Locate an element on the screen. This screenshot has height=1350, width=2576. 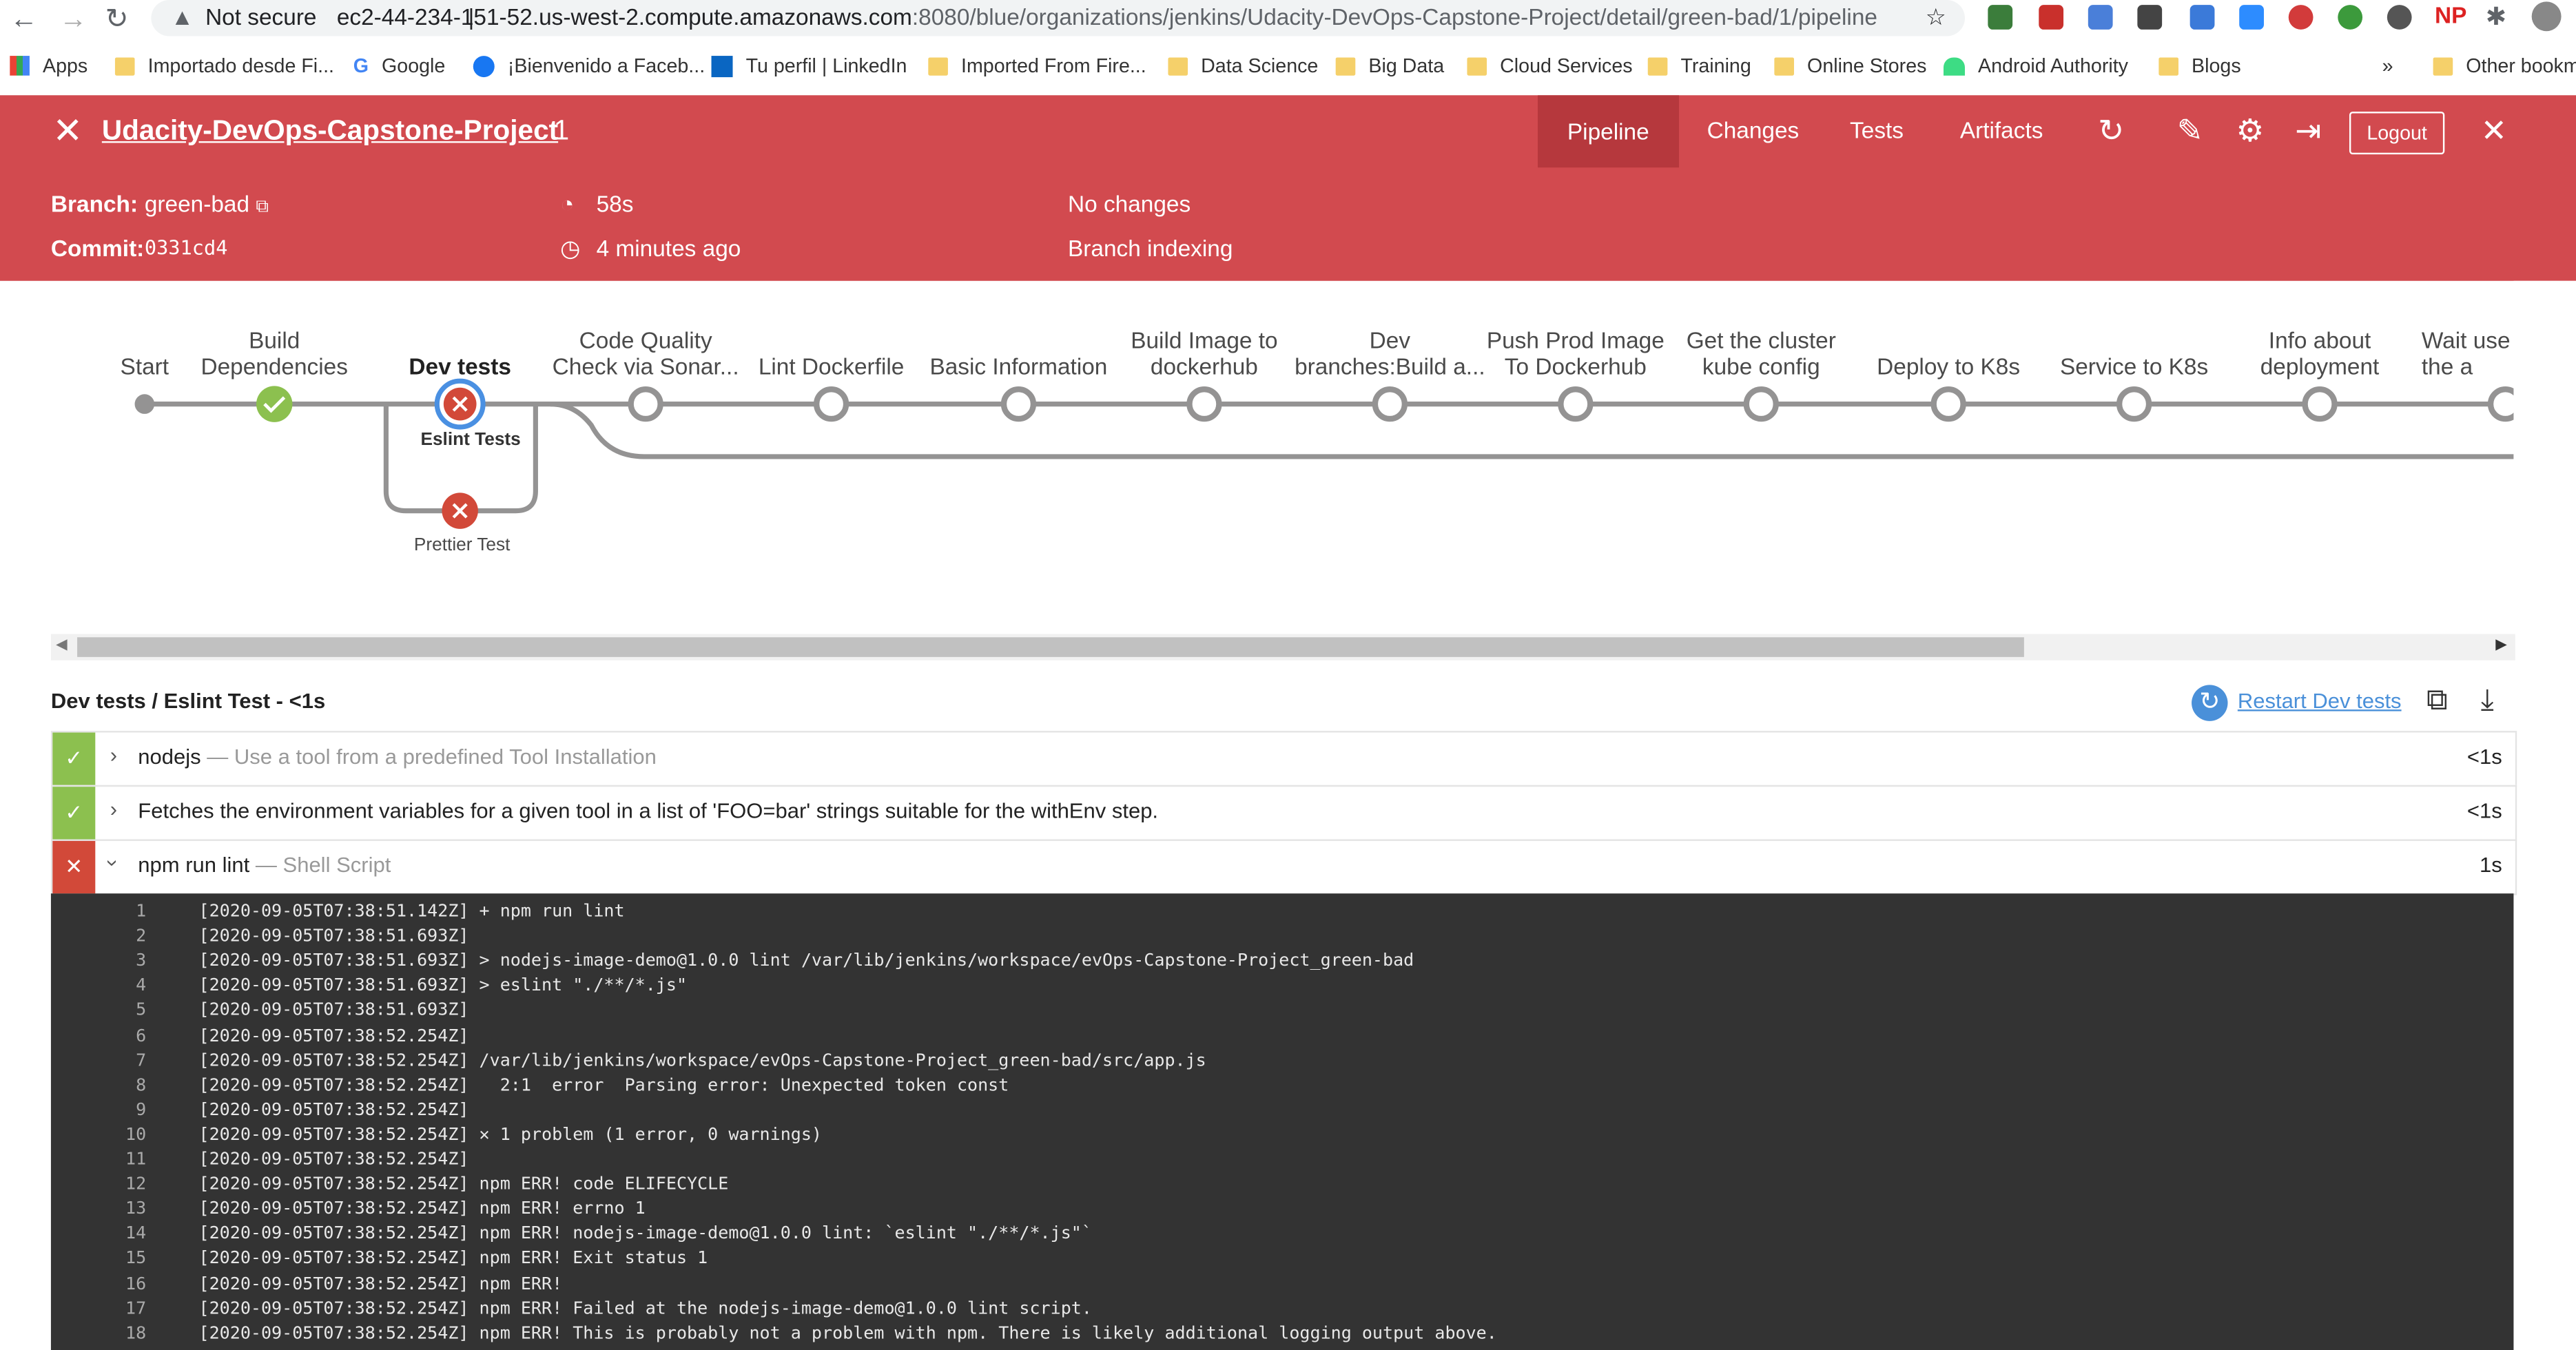
line-number: 11 is located at coordinates (98, 1160).